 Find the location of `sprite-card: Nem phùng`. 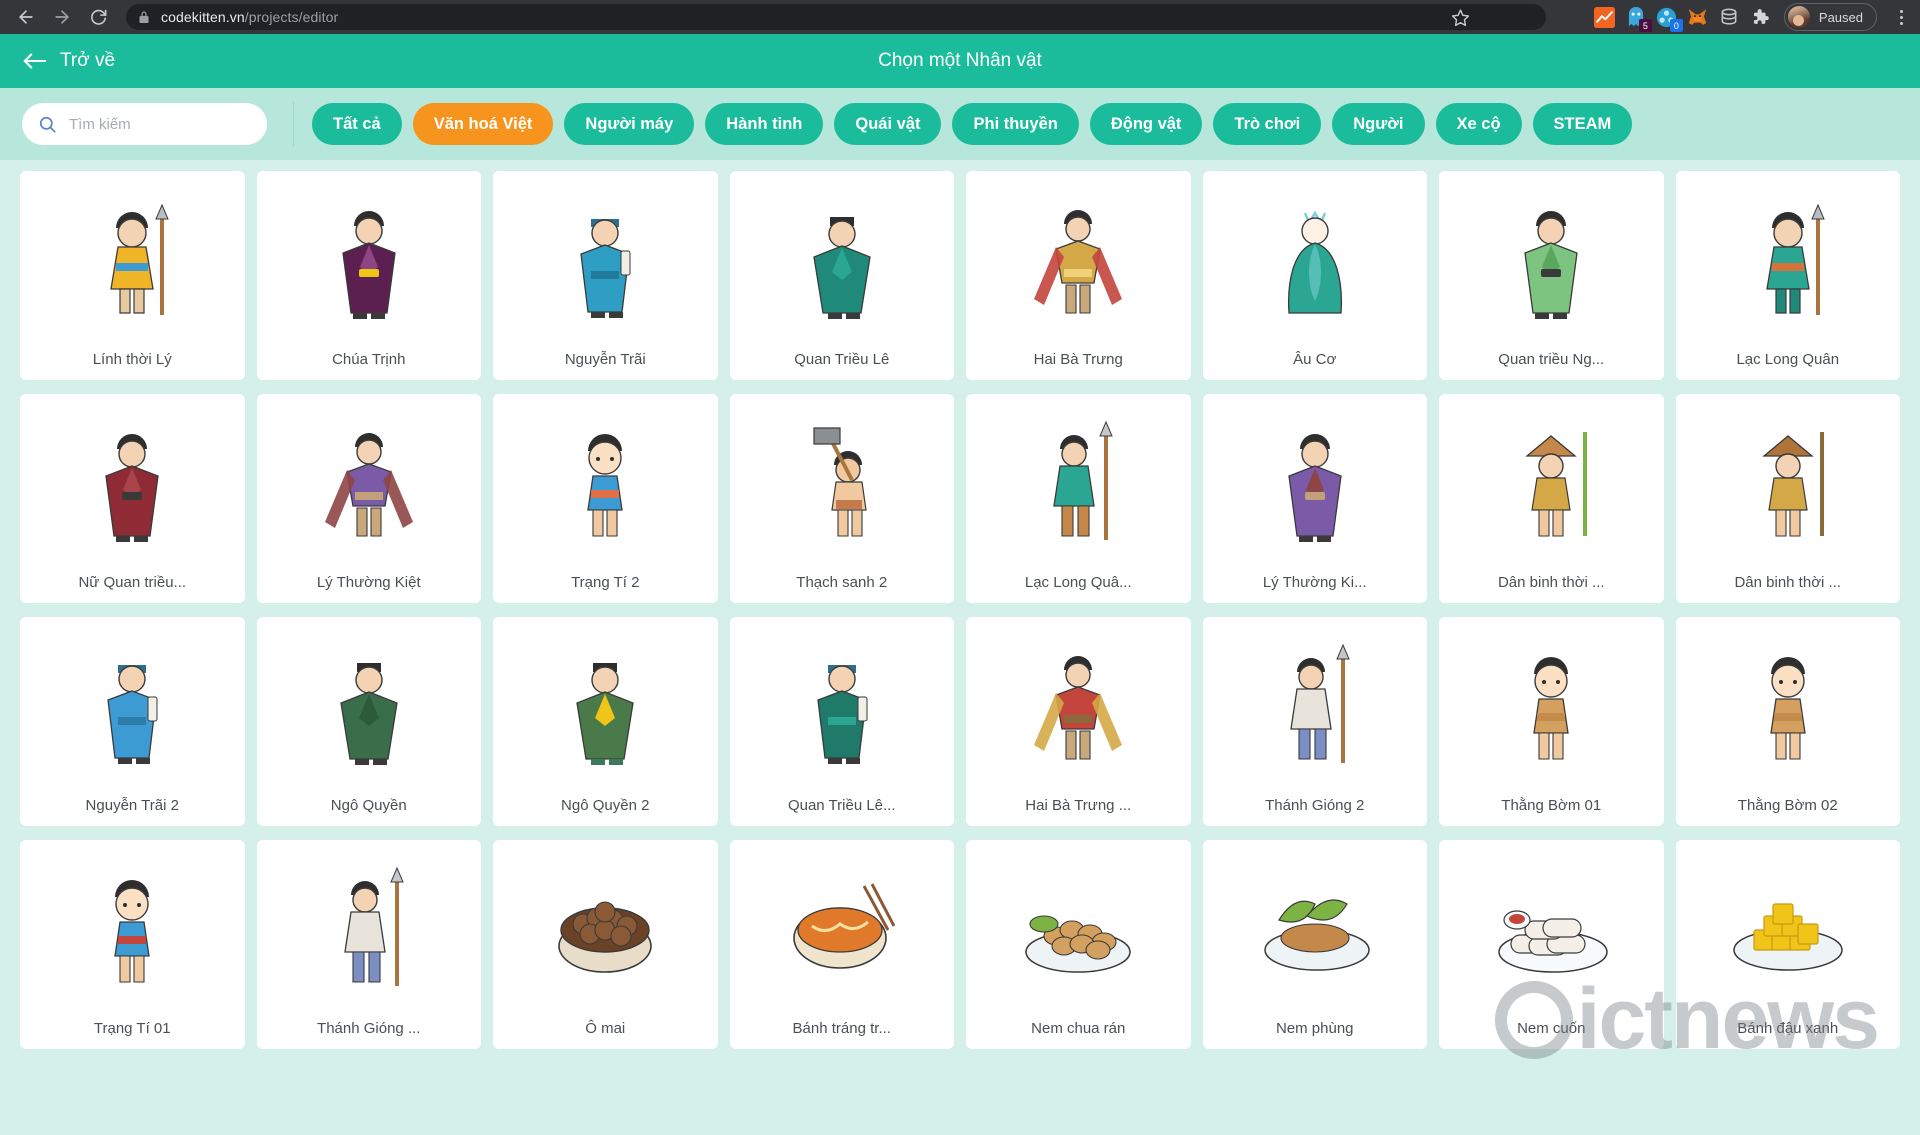

sprite-card: Nem phùng is located at coordinates (1314, 944).